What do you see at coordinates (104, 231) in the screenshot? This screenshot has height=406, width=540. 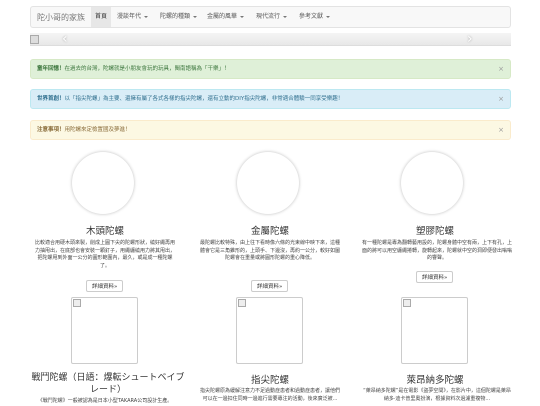 I see `card-title: 木頭陀螺` at bounding box center [104, 231].